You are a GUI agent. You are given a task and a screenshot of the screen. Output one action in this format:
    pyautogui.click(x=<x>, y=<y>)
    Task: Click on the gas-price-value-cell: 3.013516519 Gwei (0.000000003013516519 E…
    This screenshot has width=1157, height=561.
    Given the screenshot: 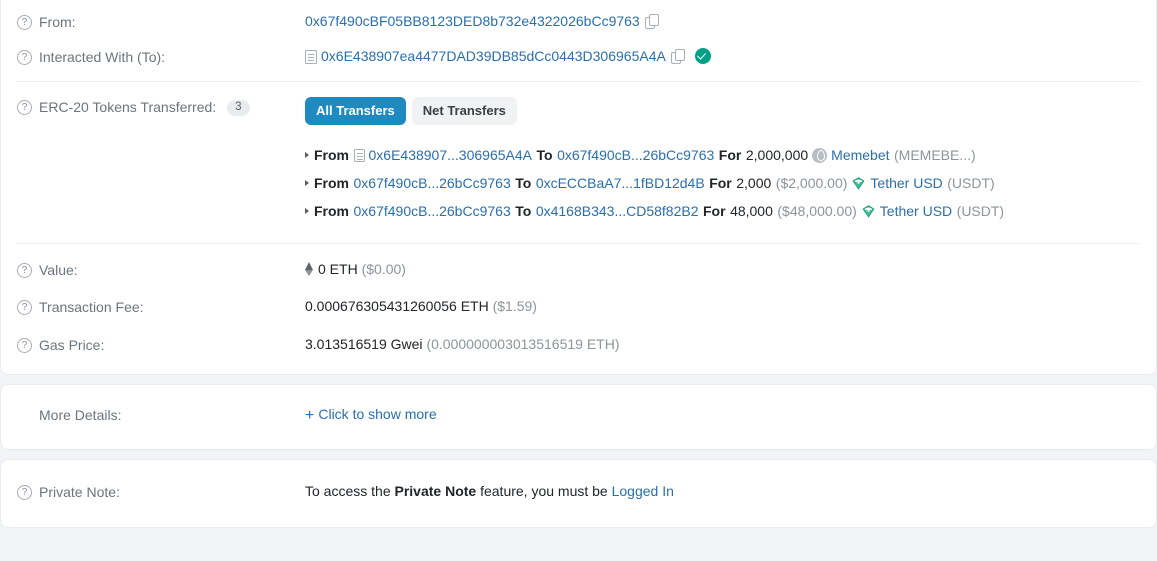 What is the action you would take?
    pyautogui.click(x=722, y=344)
    